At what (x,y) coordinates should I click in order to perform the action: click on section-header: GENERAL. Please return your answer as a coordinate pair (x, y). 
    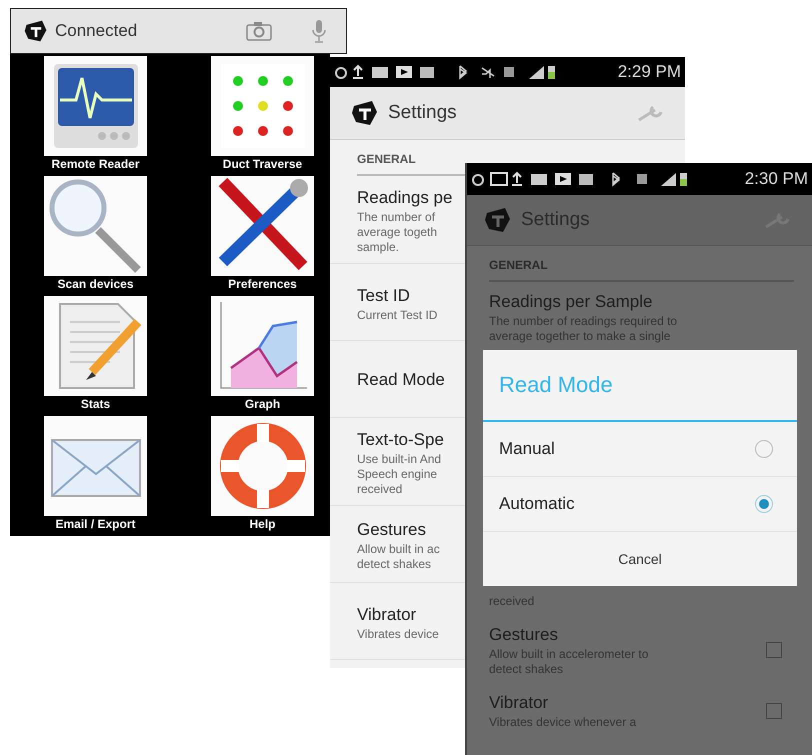
    Looking at the image, I should click on (641, 267).